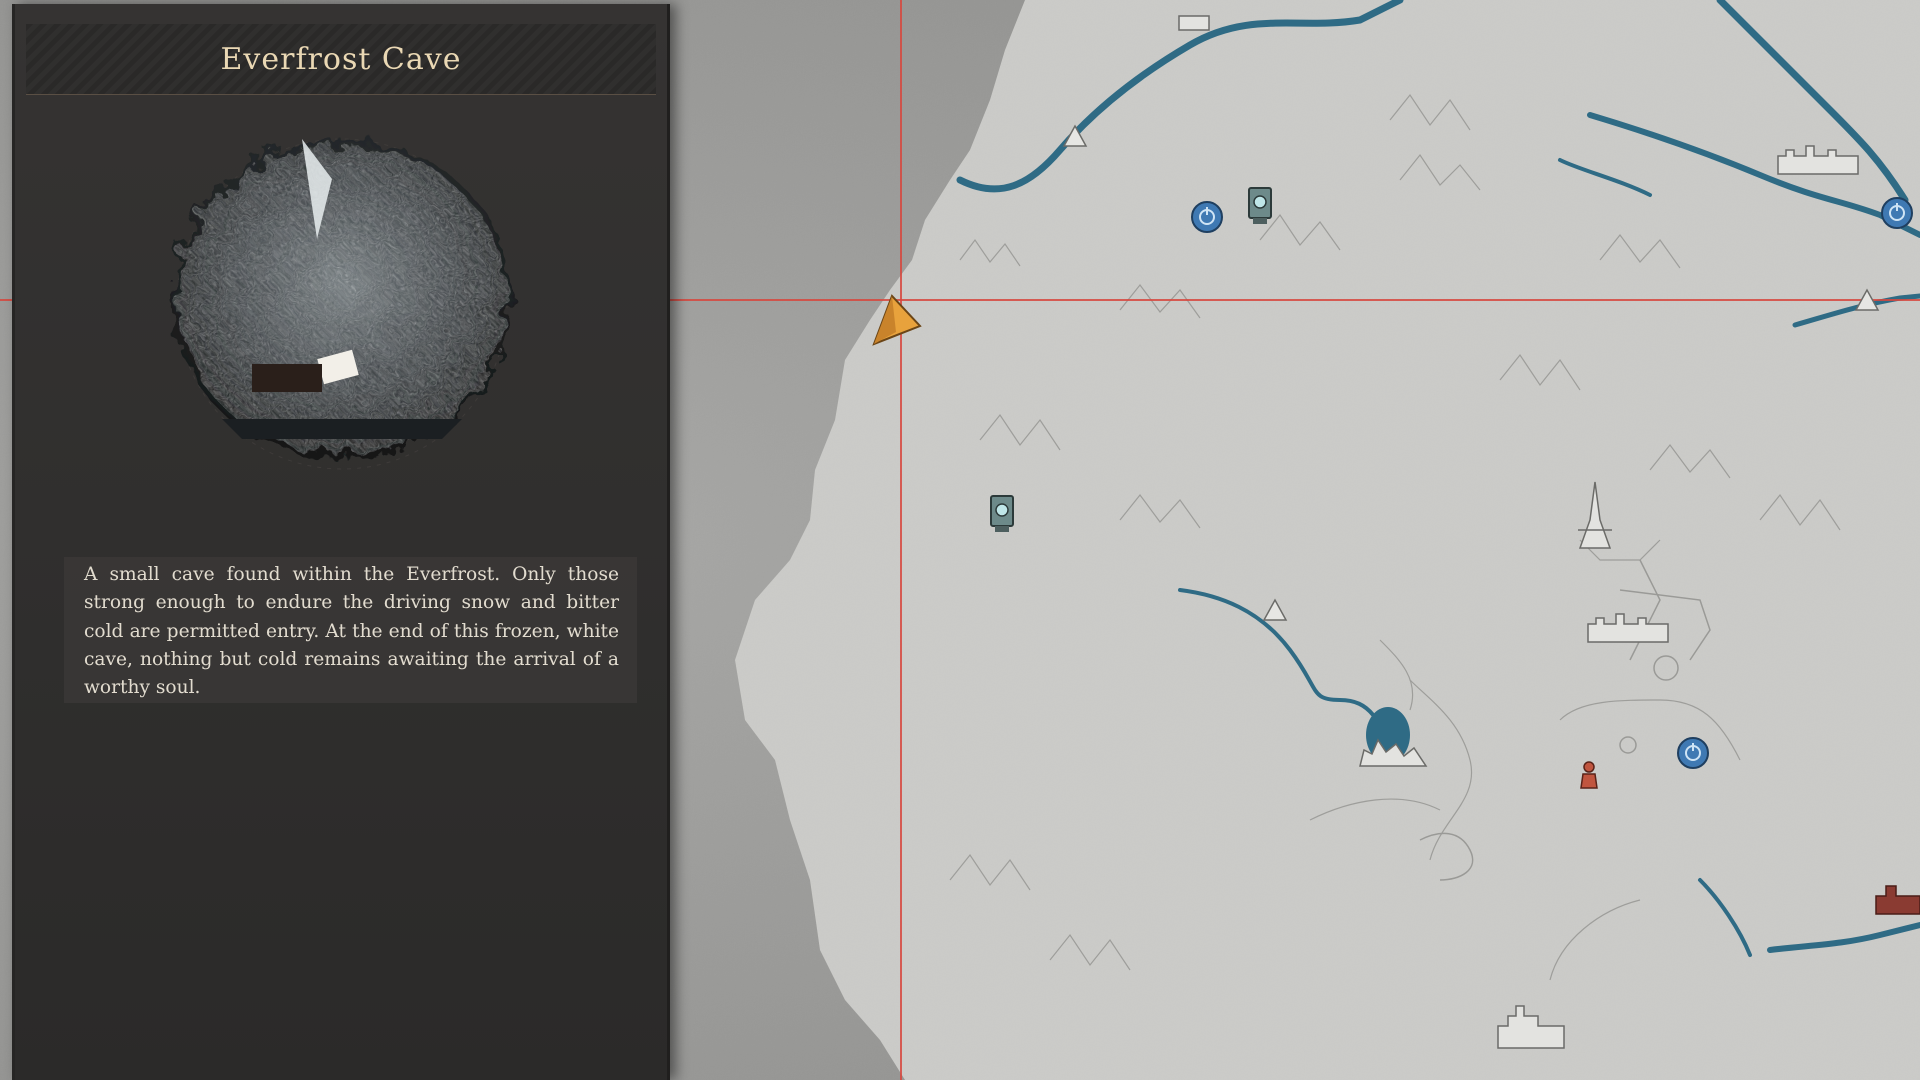 The image size is (1920, 1080). I want to click on title-bar: Everfrost Cave, so click(341, 59).